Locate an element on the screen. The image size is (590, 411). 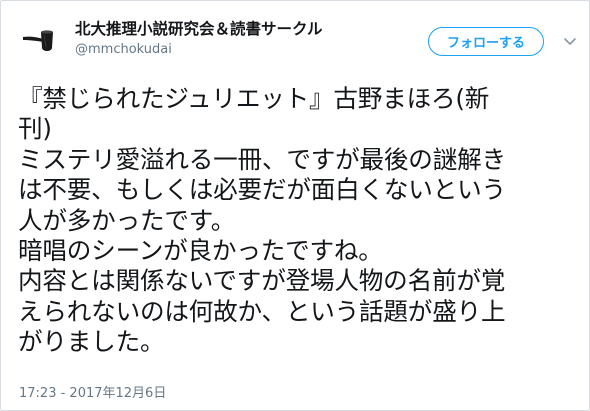
tweet-timestamp: 17:23 - 2017年12月6日 is located at coordinates (92, 391).